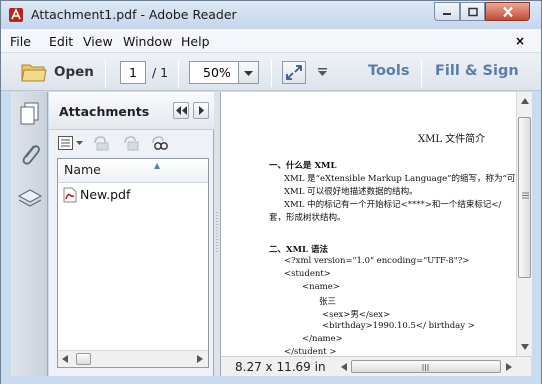 The width and height of the screenshot is (542, 384). Describe the element at coordinates (452, 139) in the screenshot. I see `doc-title: XML 文件简介` at that location.